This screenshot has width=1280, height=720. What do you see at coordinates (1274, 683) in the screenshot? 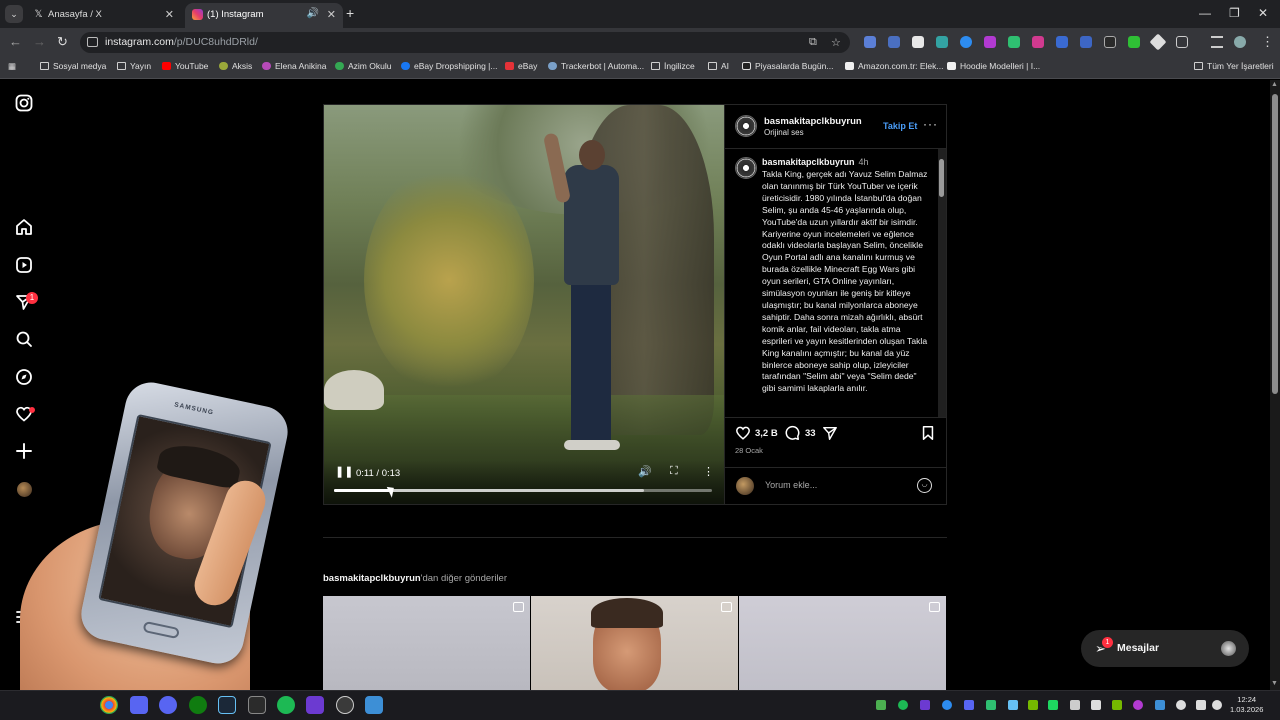
I see `scroll-down-icon: ▼` at bounding box center [1274, 683].